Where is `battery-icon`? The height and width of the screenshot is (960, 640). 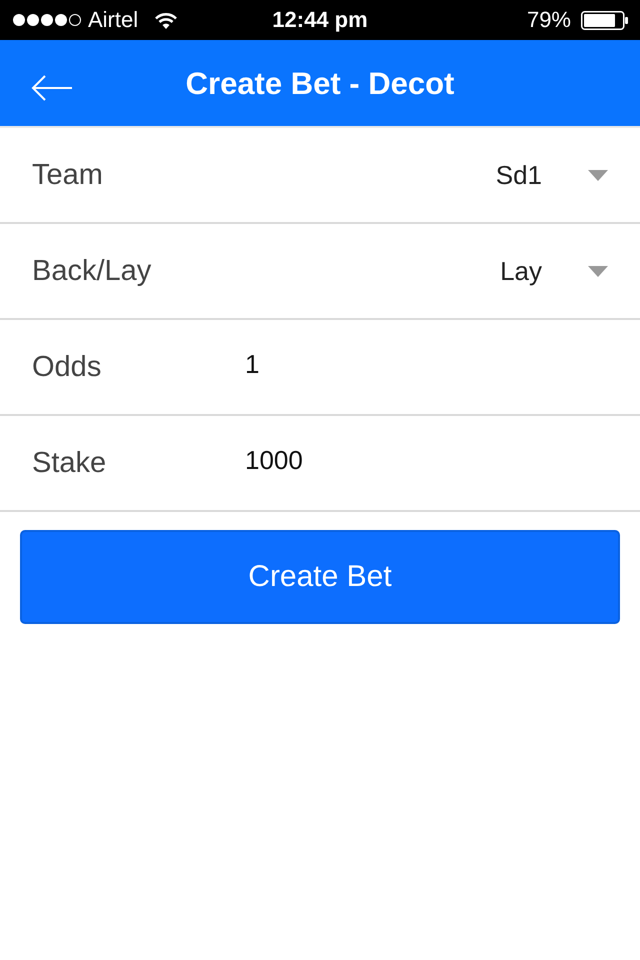 battery-icon is located at coordinates (604, 20).